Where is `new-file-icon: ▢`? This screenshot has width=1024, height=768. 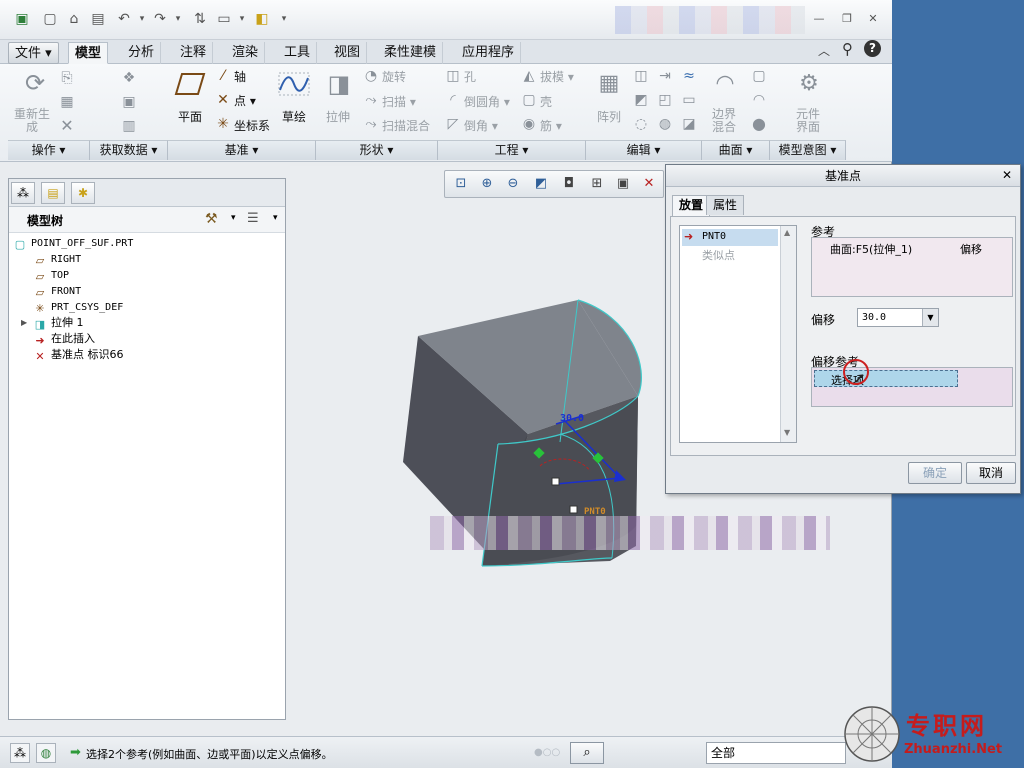 new-file-icon: ▢ is located at coordinates (50, 19).